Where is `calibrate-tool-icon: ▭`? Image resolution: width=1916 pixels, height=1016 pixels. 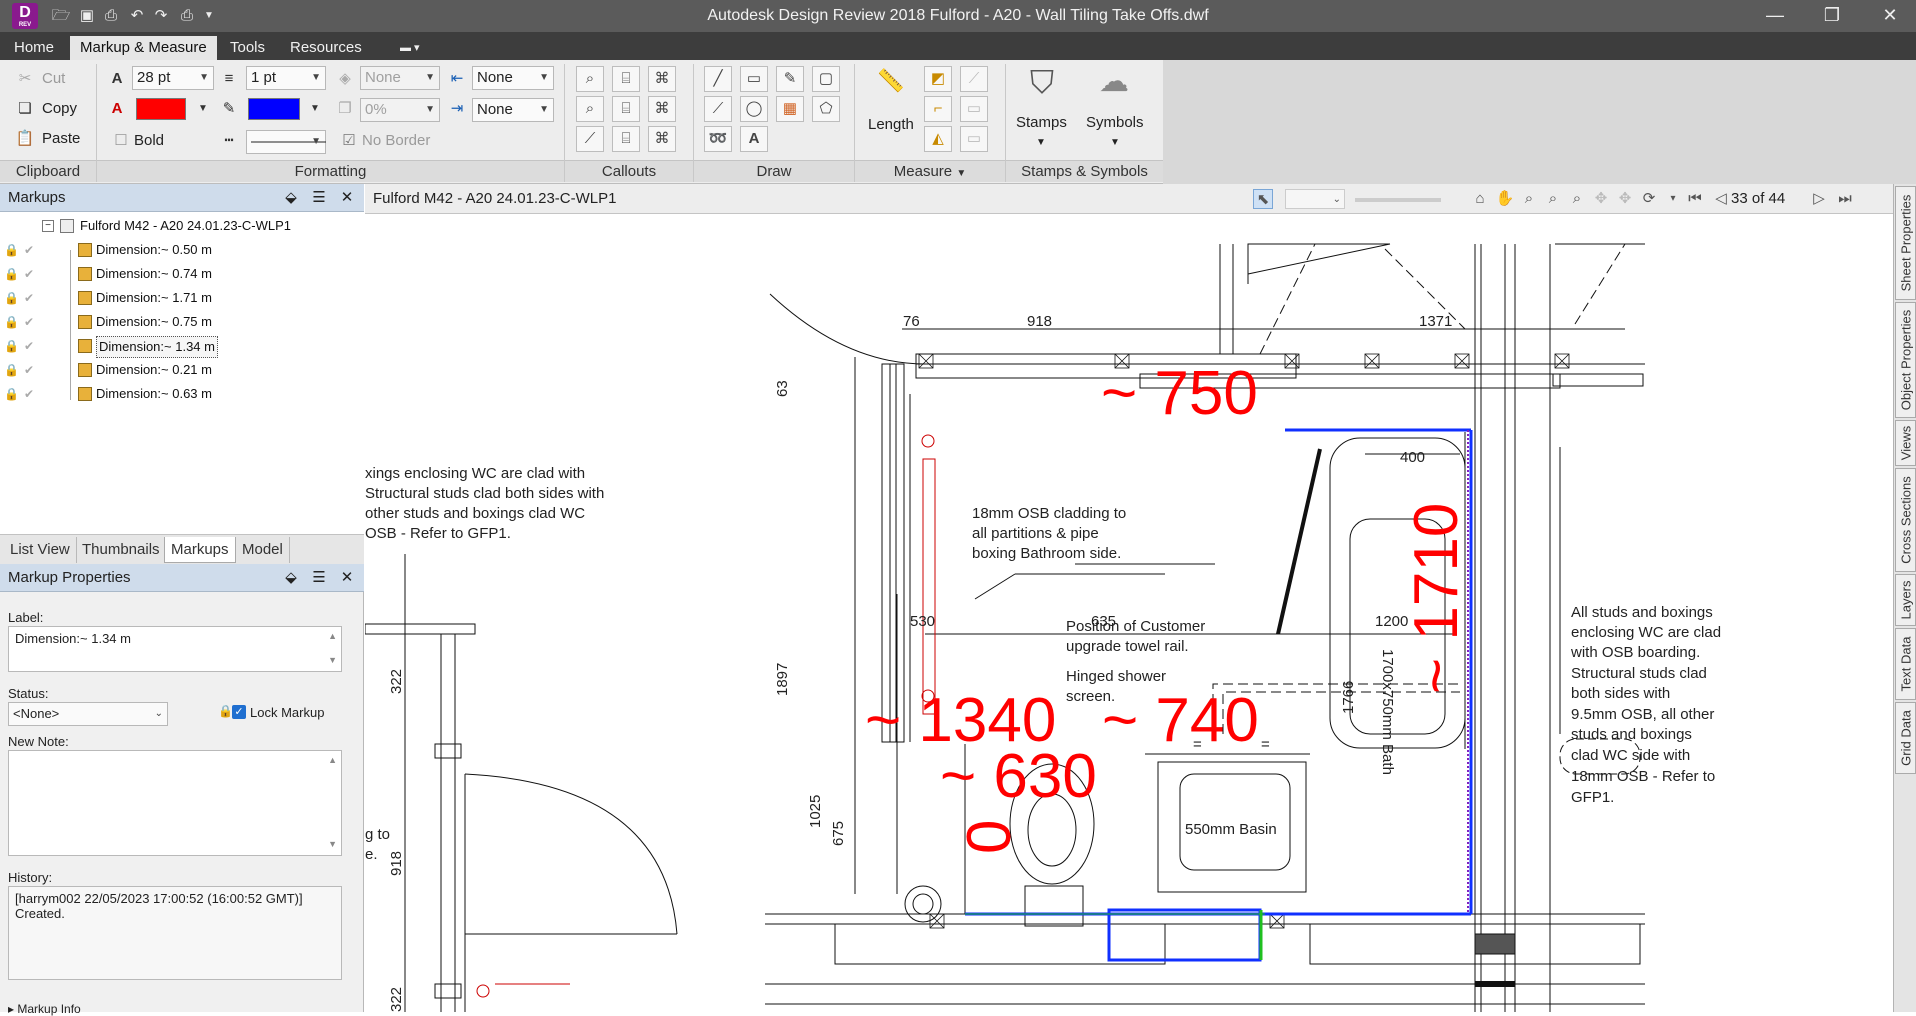
calibrate-tool-icon: ▭ is located at coordinates (974, 109).